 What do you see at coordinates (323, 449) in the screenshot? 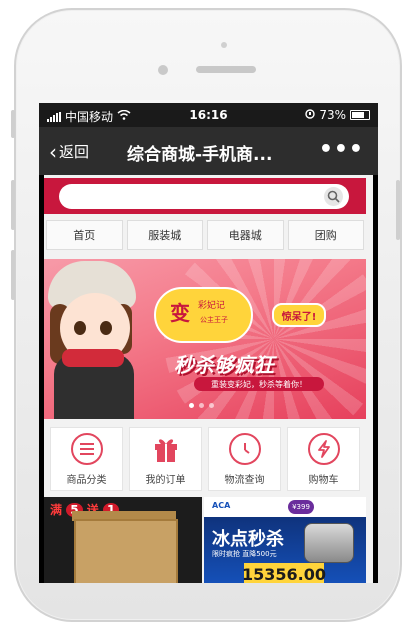
I see `lightning-icon` at bounding box center [323, 449].